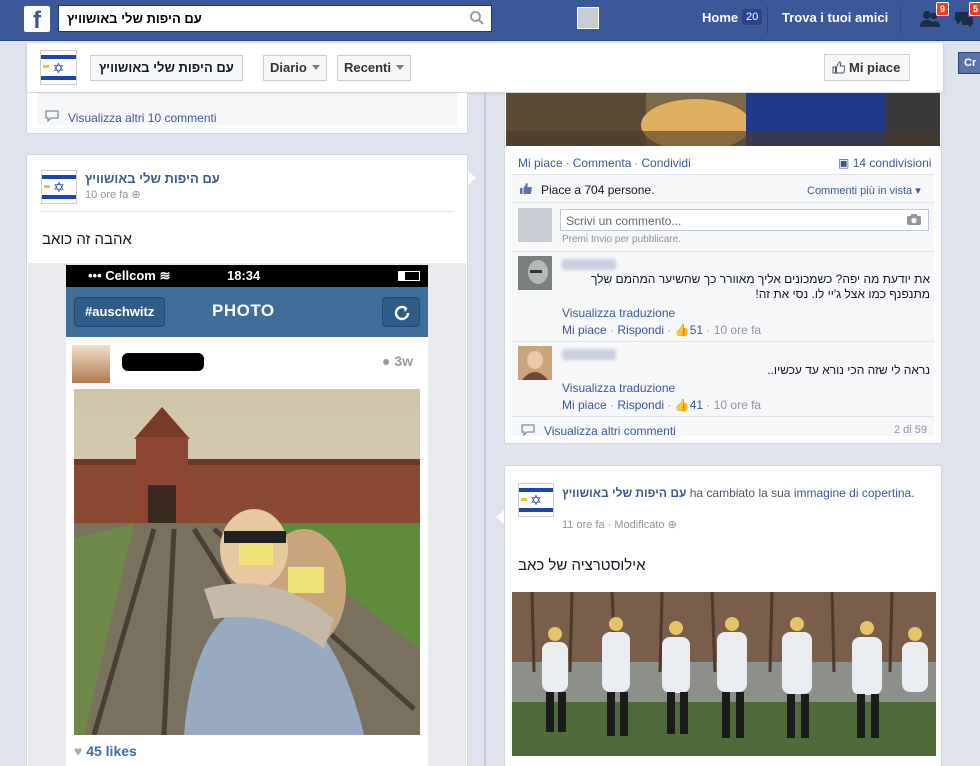  Describe the element at coordinates (477, 18) in the screenshot. I see `search-icon` at that location.